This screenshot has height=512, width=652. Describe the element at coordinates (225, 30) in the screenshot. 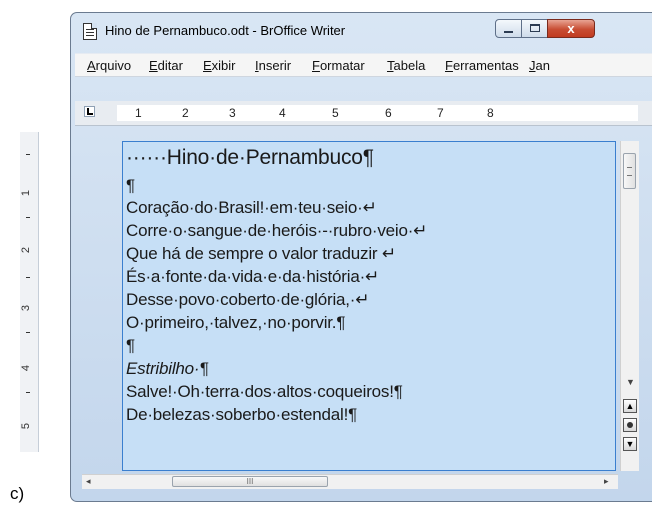

I see `window-title: Hino de Pernambuco.odt - BrOffice Writer` at that location.